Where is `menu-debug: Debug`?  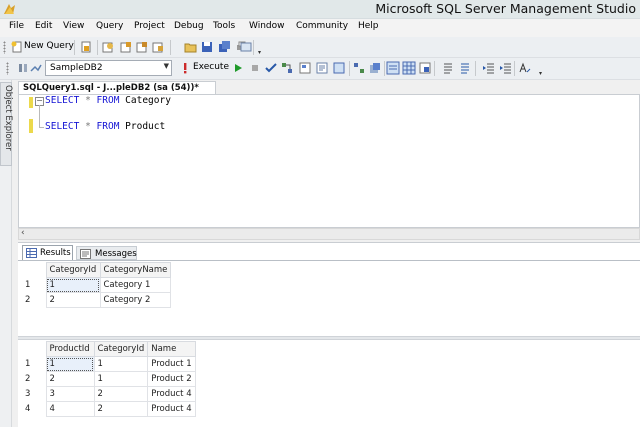 menu-debug: Debug is located at coordinates (189, 26).